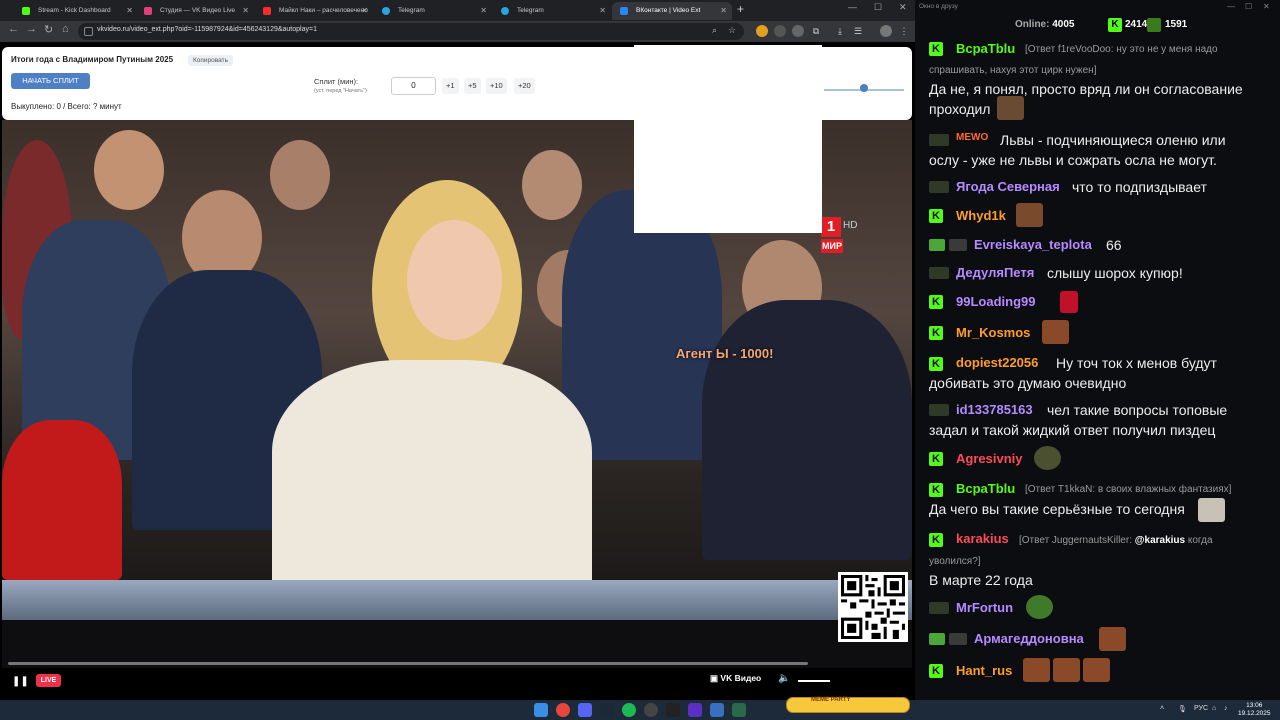 The width and height of the screenshot is (1280, 720). Describe the element at coordinates (1029, 638) in the screenshot. I see `chat-username: Армагеддоновна` at that location.